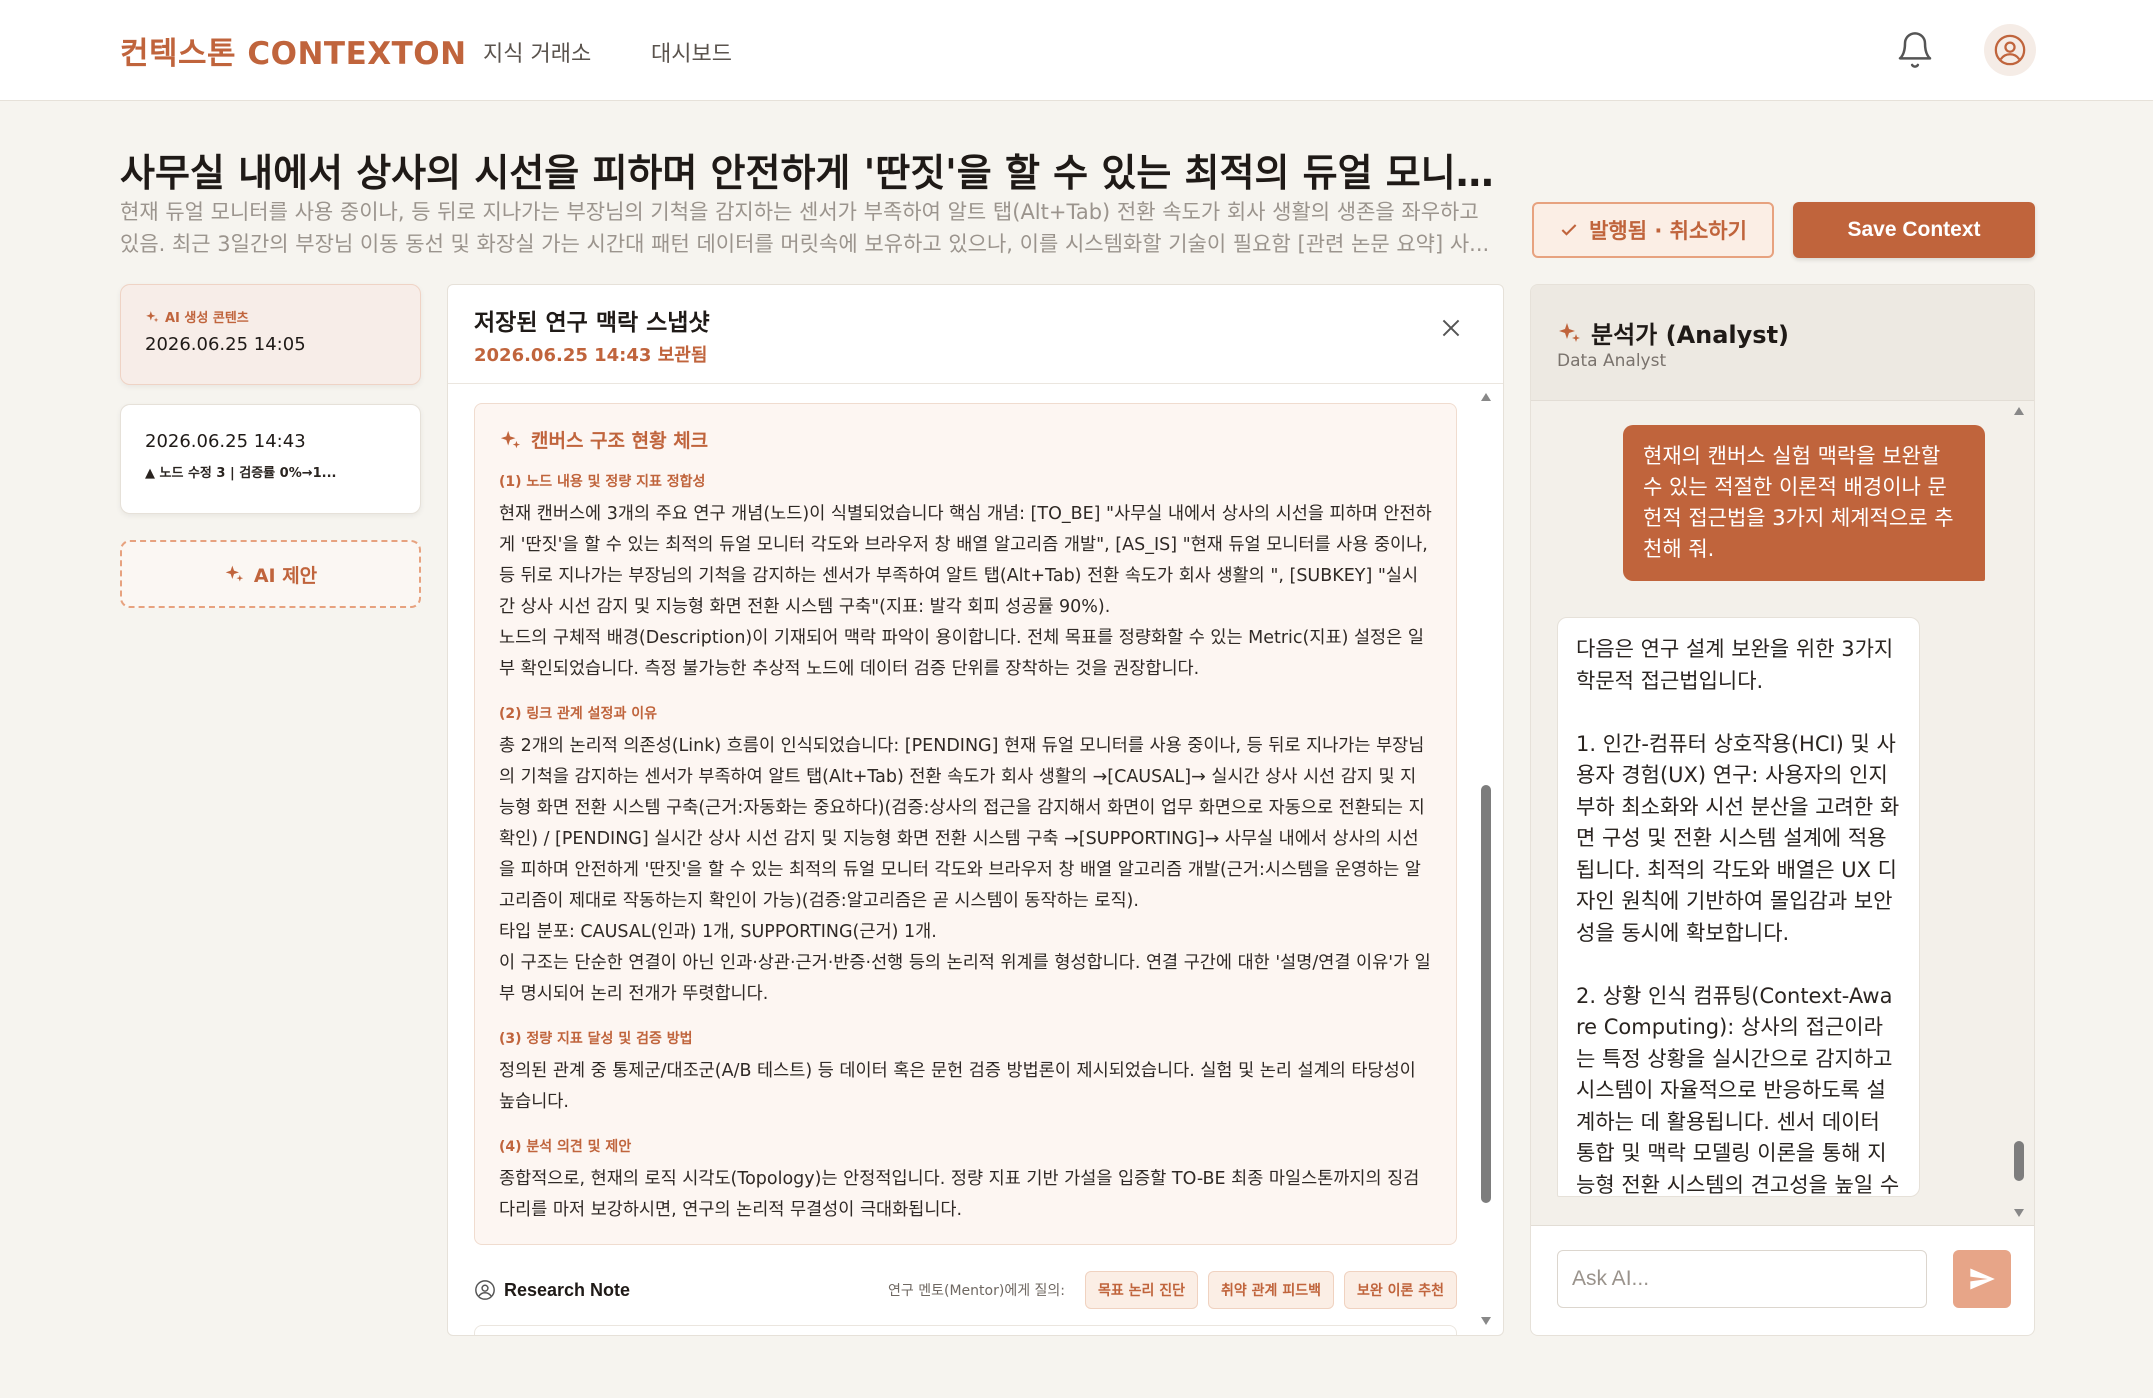 This screenshot has width=2153, height=1398. I want to click on section-title: (2) 링크 관계 설정과 이유, so click(578, 714).